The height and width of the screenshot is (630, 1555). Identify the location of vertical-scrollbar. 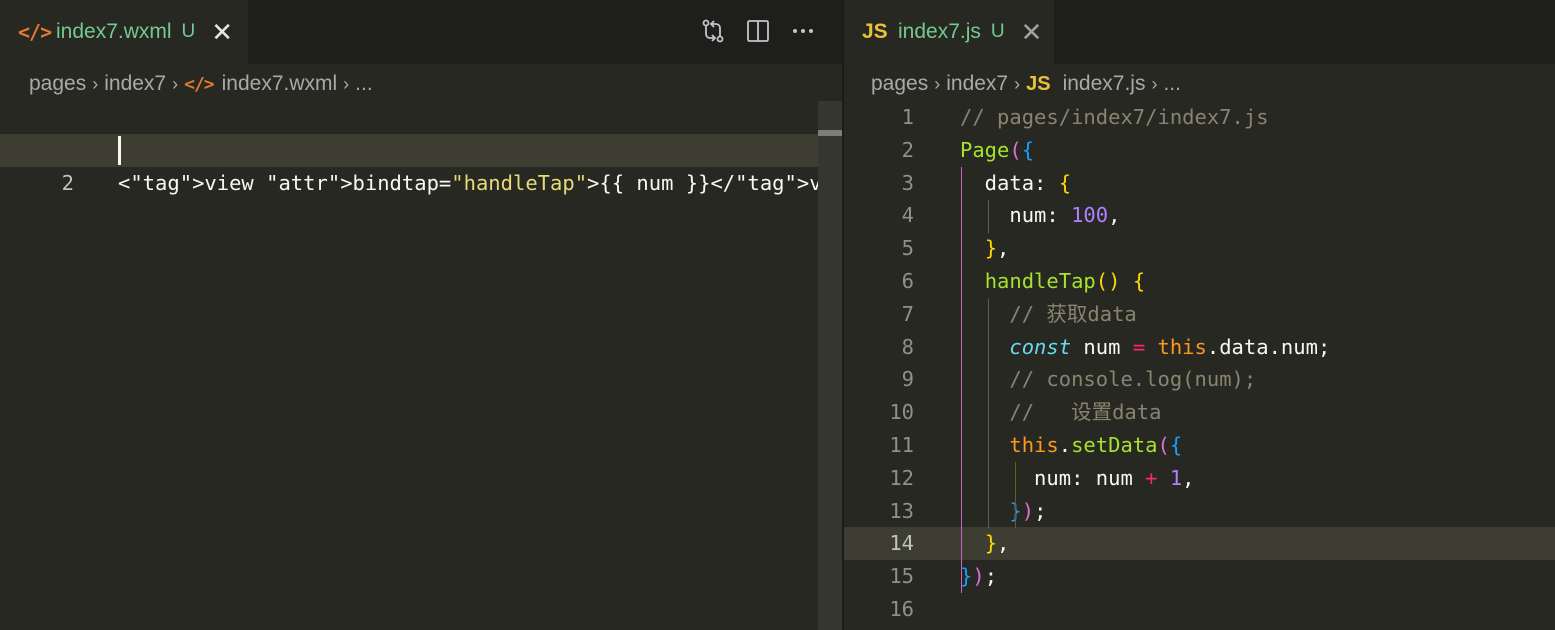
(830, 365).